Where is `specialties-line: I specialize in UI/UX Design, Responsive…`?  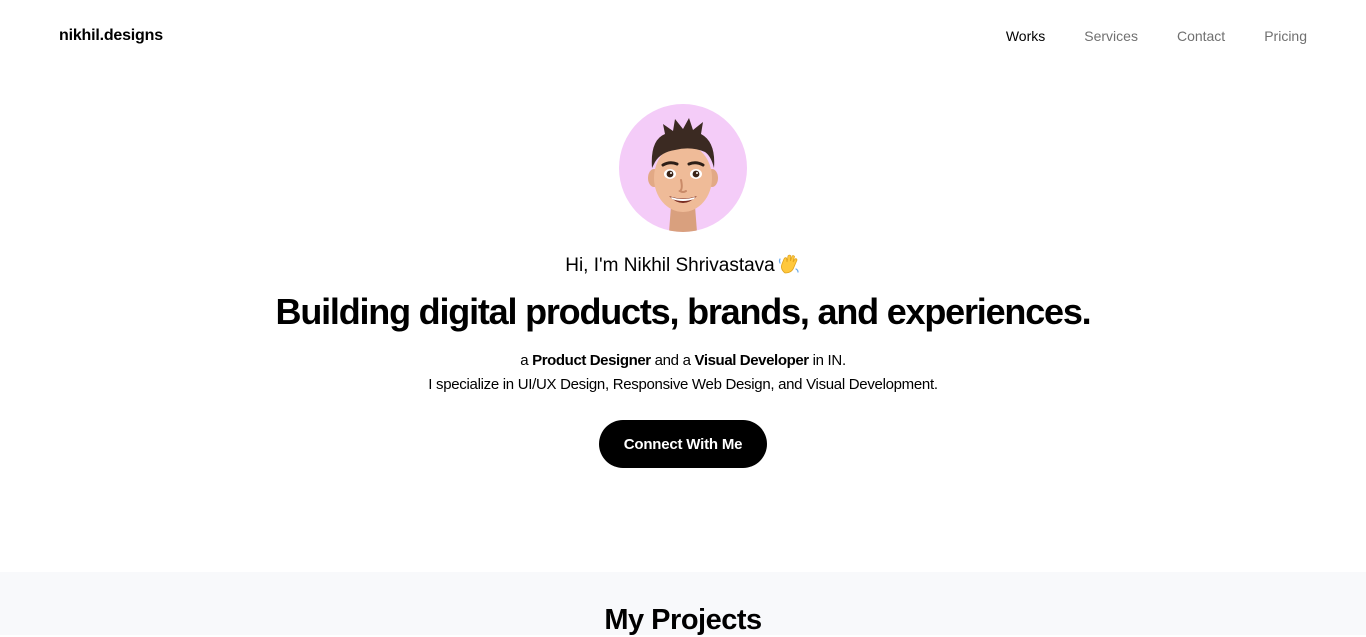 specialties-line: I specialize in UI/UX Design, Responsive… is located at coordinates (683, 384).